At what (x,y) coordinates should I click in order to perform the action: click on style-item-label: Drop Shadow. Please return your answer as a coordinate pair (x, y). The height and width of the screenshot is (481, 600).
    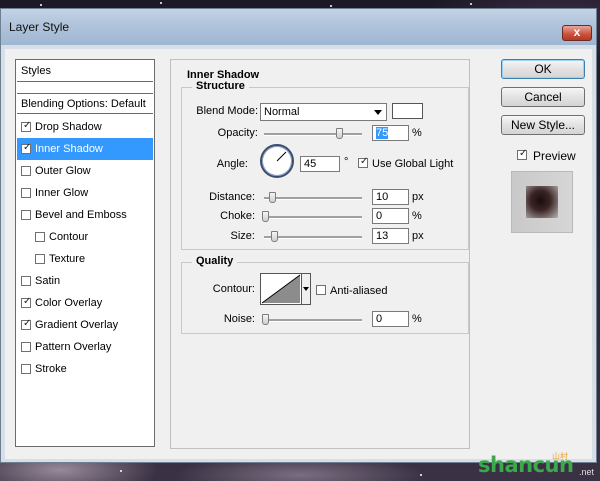
    Looking at the image, I should click on (68, 127).